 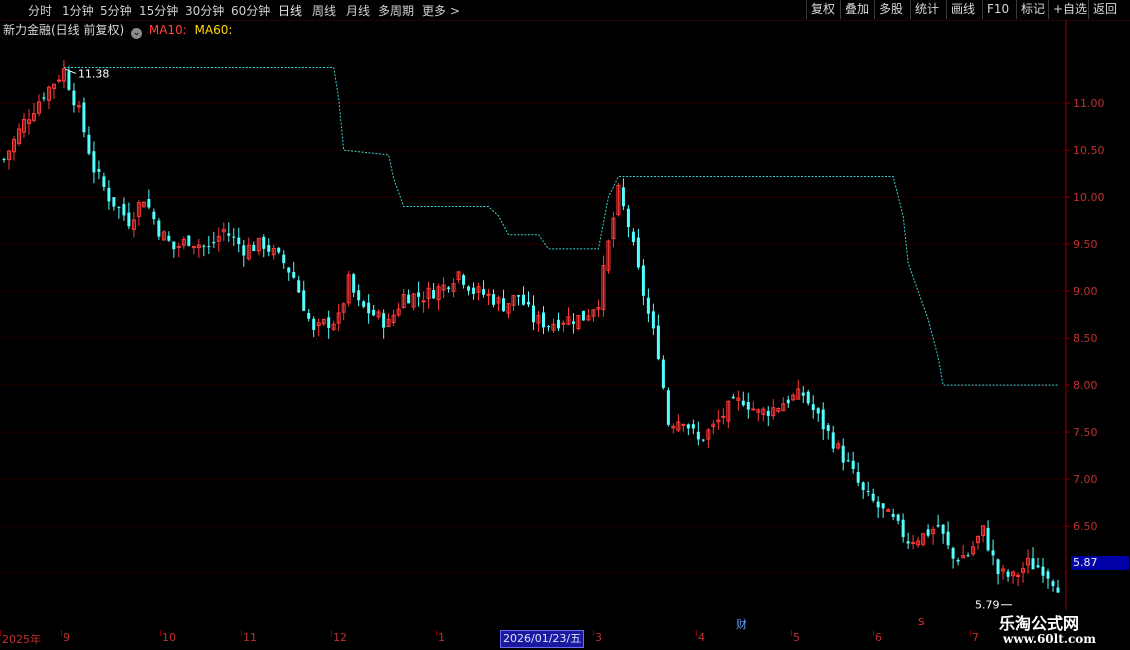 What do you see at coordinates (878, 637) in the screenshot?
I see `x-axis-label: 6` at bounding box center [878, 637].